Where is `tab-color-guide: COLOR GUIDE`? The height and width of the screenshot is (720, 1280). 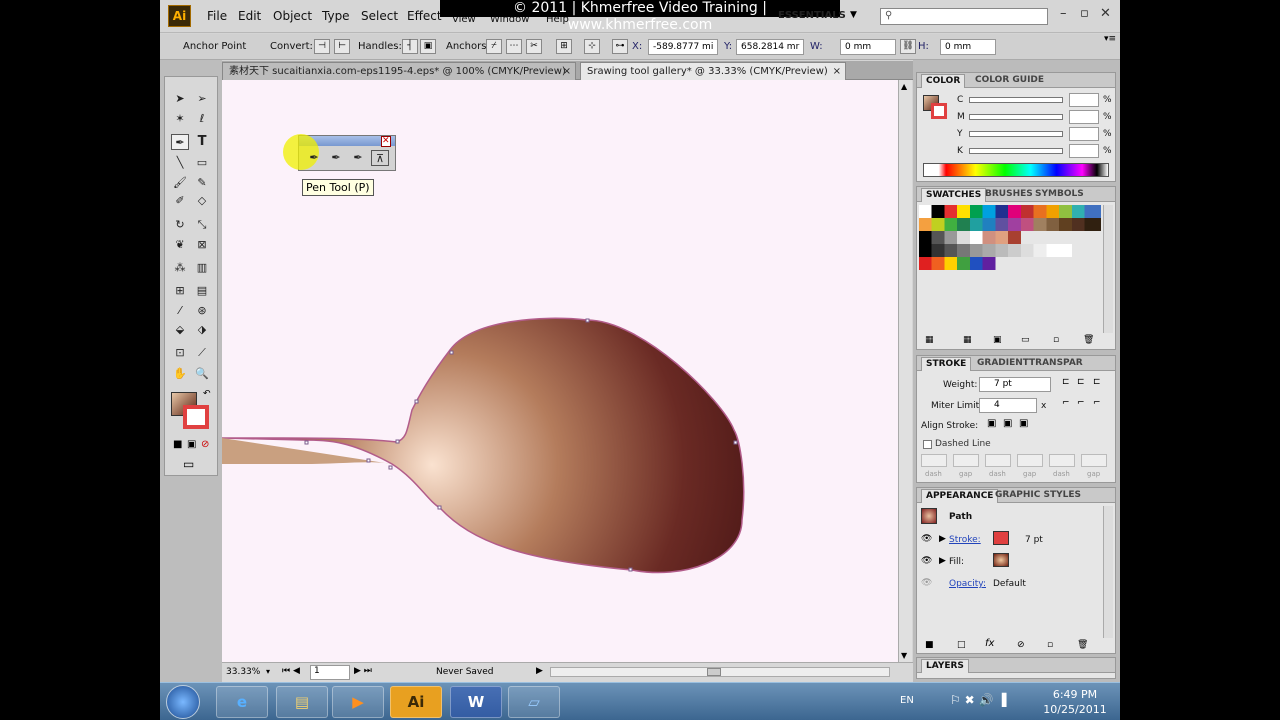 tab-color-guide: COLOR GUIDE is located at coordinates (1009, 81).